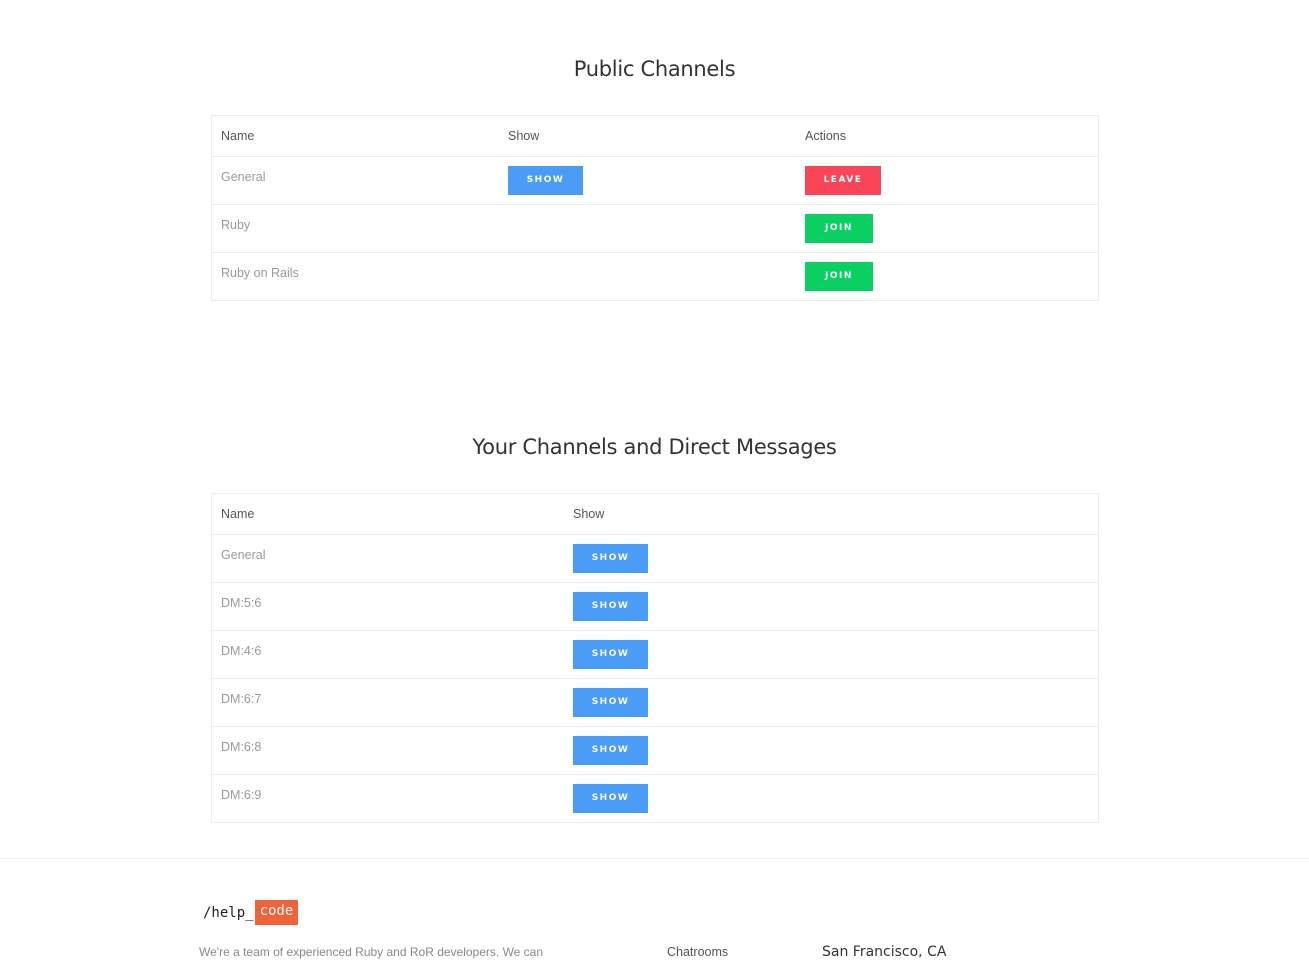 This screenshot has height=960, width=1309. What do you see at coordinates (654, 858) in the screenshot?
I see `footer-divider` at bounding box center [654, 858].